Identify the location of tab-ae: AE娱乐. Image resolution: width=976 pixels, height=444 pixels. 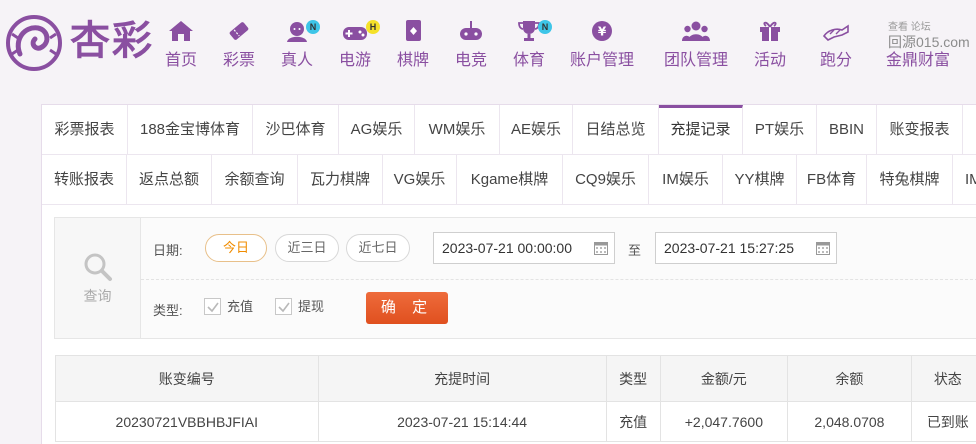
(536, 130).